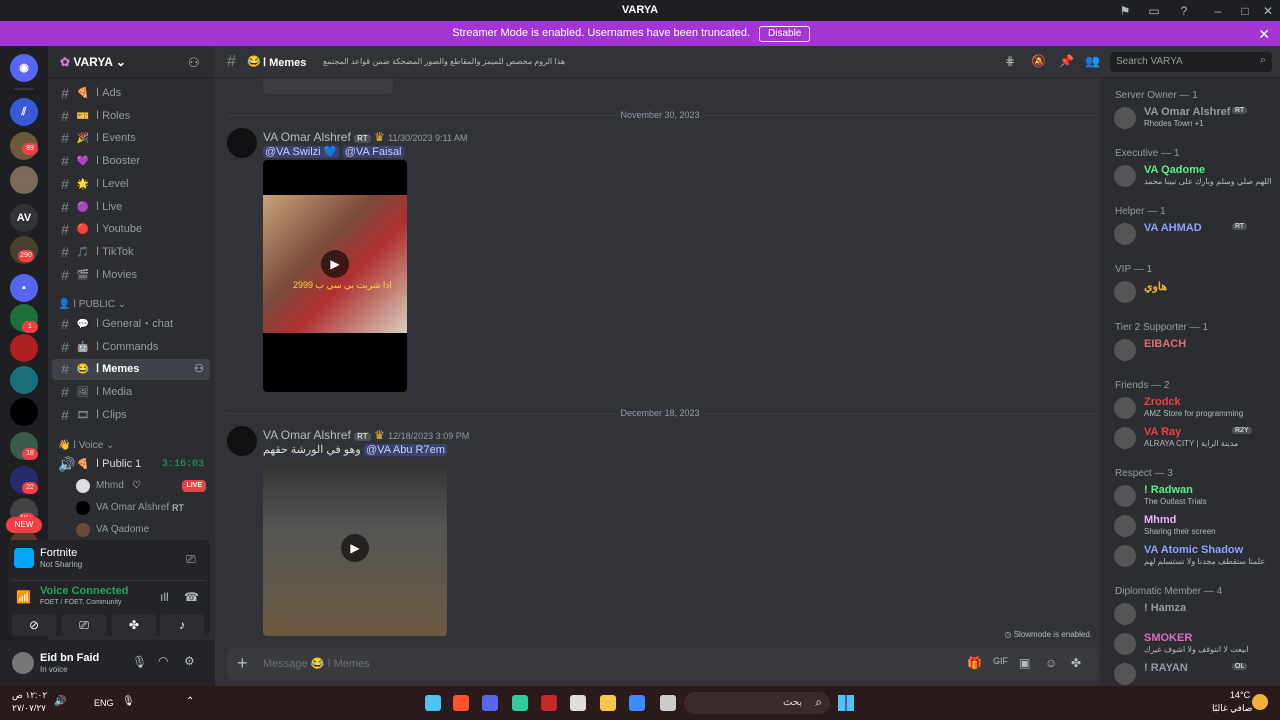 This screenshot has width=1280, height=720. I want to click on gif-icon: GIF, so click(1000, 661).